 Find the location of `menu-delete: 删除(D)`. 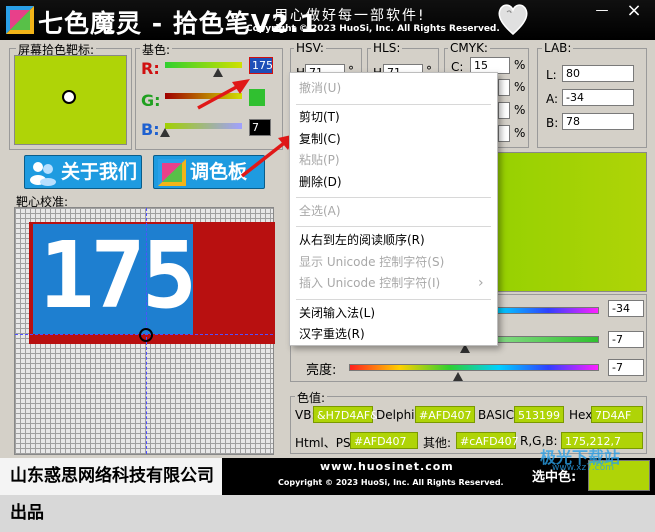

menu-delete: 删除(D) is located at coordinates (393, 182).